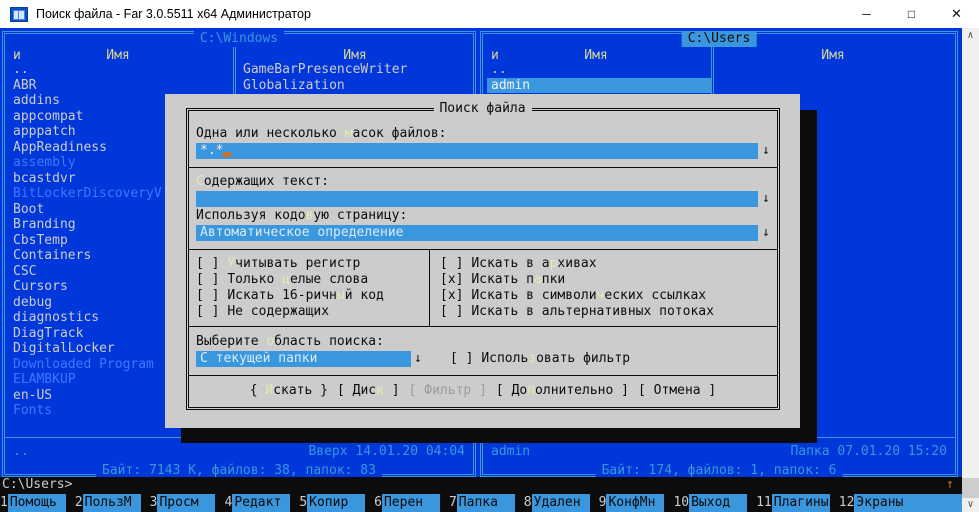  What do you see at coordinates (970, 504) in the screenshot?
I see `scroll-down-icon: ∨` at bounding box center [970, 504].